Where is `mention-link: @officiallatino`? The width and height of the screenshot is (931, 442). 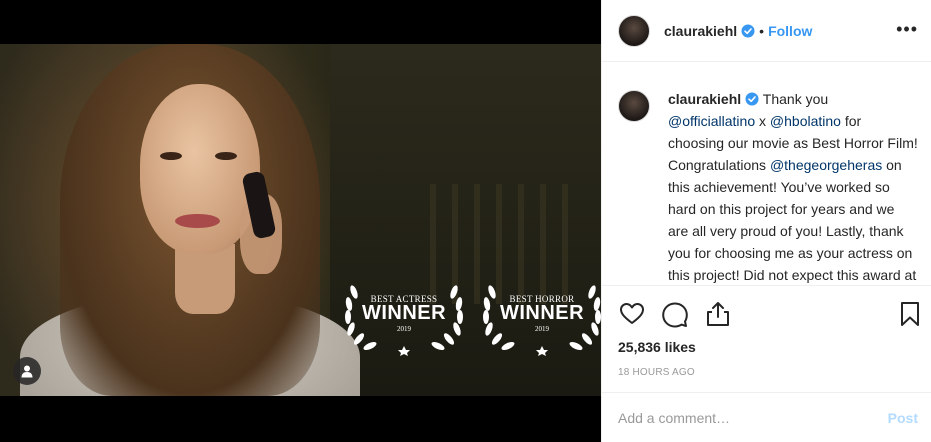
mention-link: @officiallatino is located at coordinates (711, 121).